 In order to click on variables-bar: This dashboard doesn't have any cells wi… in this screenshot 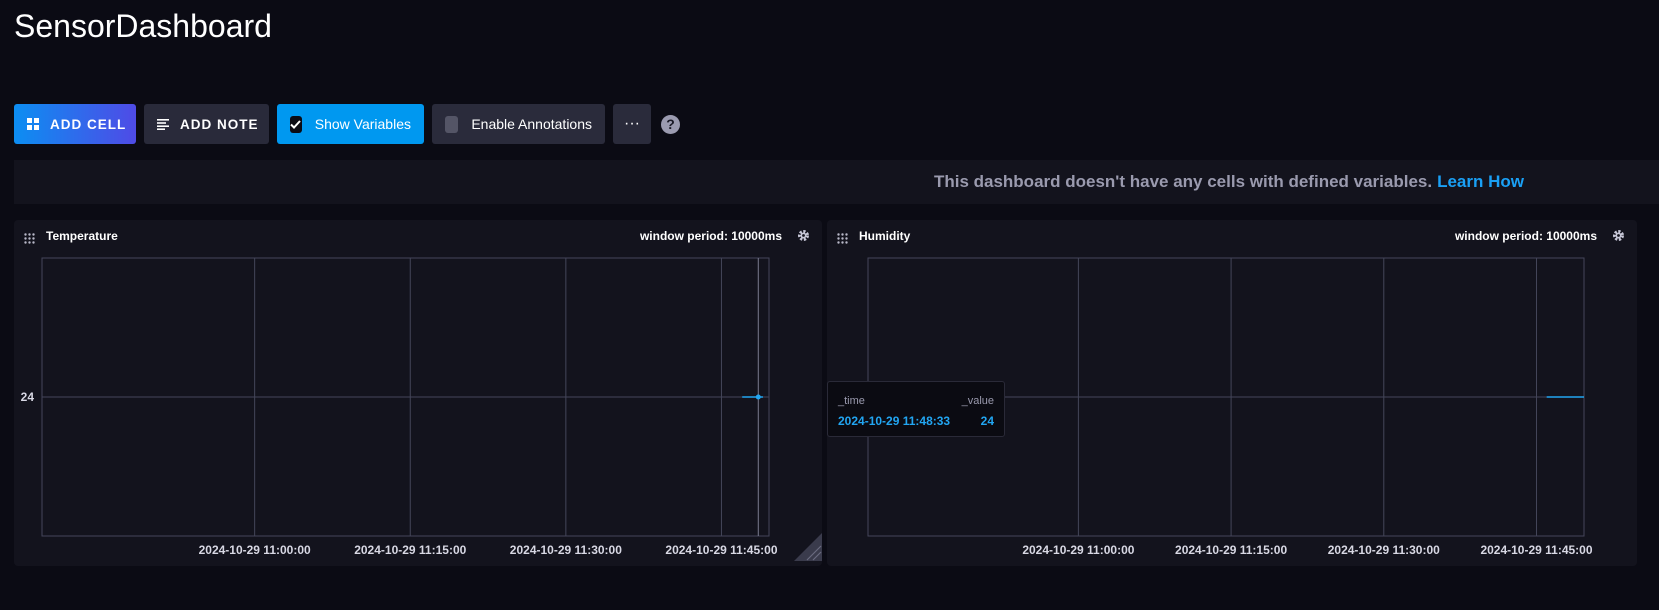, I will do `click(836, 182)`.